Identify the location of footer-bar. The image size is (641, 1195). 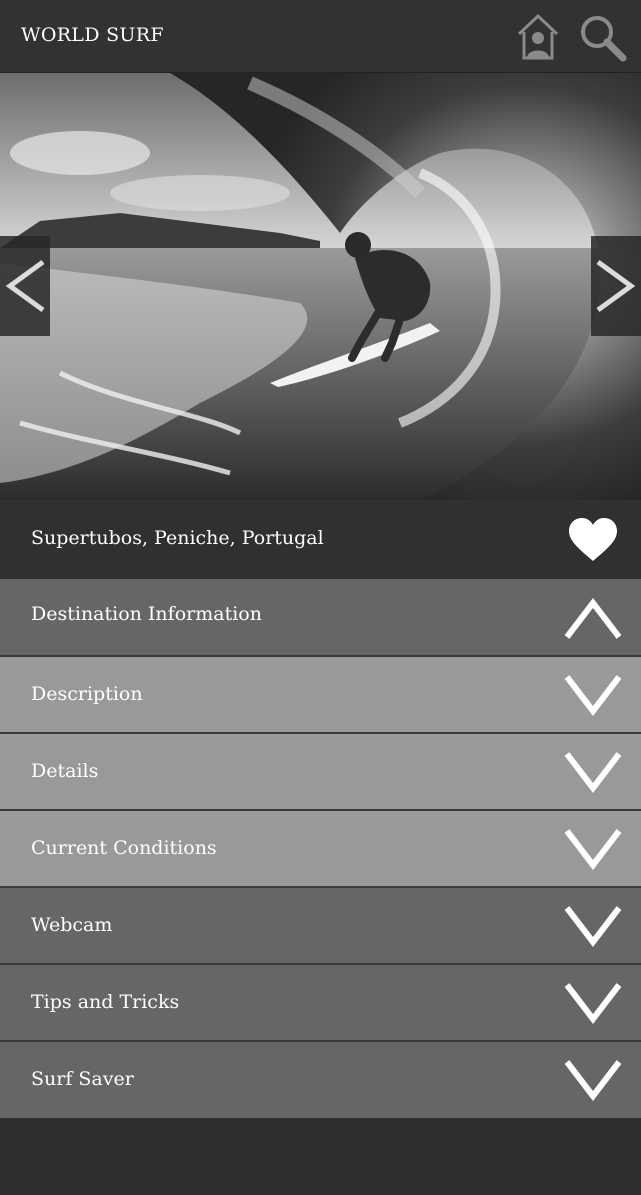
(320, 1156).